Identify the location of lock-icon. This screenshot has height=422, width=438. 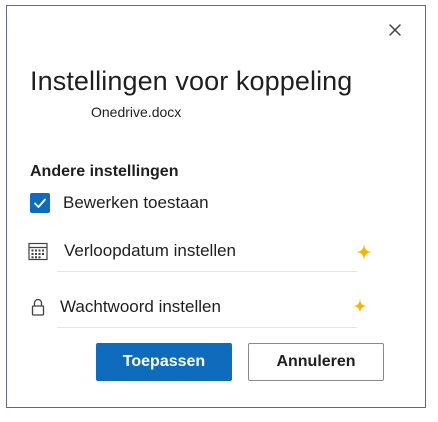
(38, 307).